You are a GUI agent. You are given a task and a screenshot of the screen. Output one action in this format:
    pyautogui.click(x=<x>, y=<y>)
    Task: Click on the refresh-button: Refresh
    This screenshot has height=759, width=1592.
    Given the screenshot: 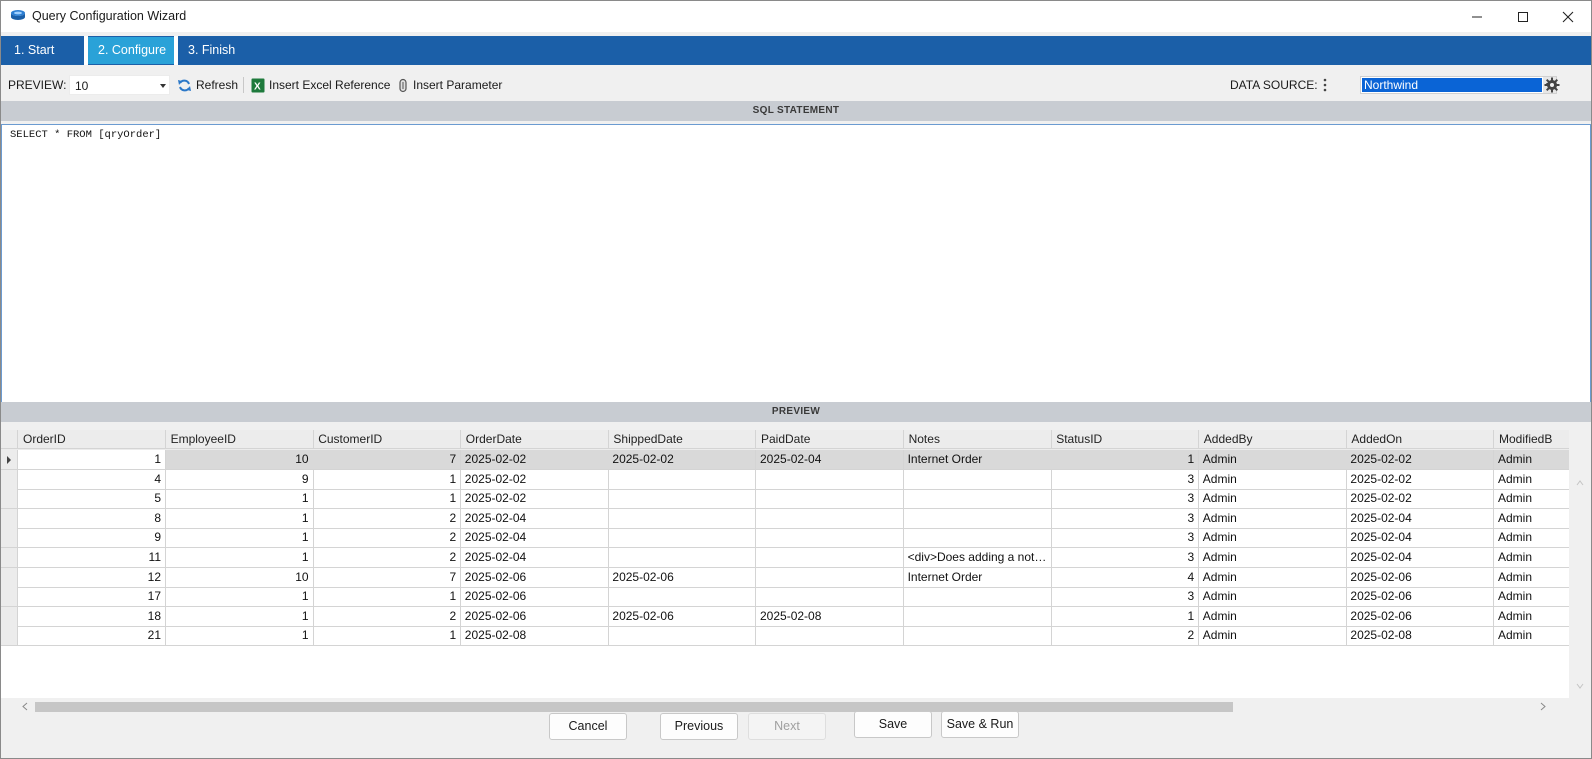 What is the action you would take?
    pyautogui.click(x=207, y=85)
    